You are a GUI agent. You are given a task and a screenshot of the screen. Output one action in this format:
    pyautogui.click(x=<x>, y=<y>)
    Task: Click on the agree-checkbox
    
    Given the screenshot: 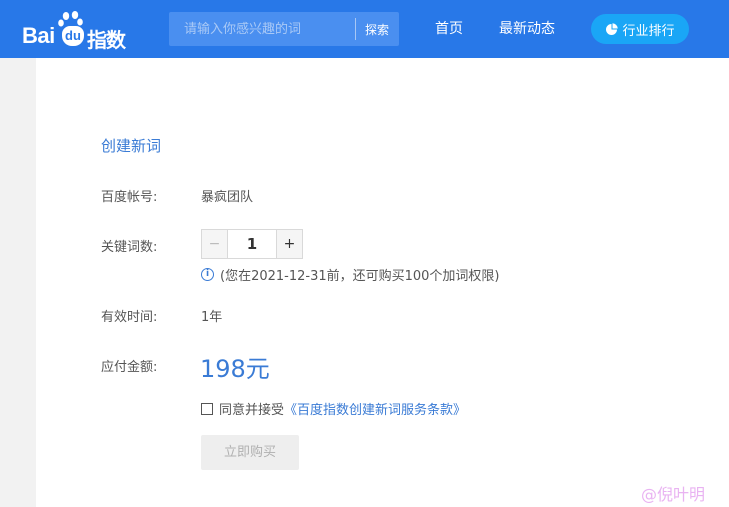 What is the action you would take?
    pyautogui.click(x=207, y=408)
    